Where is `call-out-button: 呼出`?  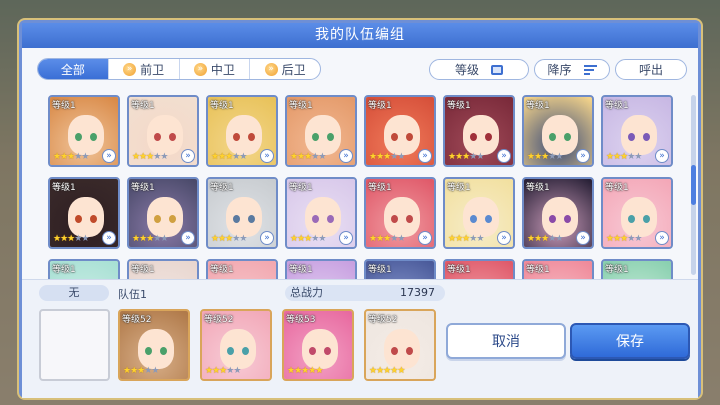
call-out-button: 呼出 is located at coordinates (651, 69).